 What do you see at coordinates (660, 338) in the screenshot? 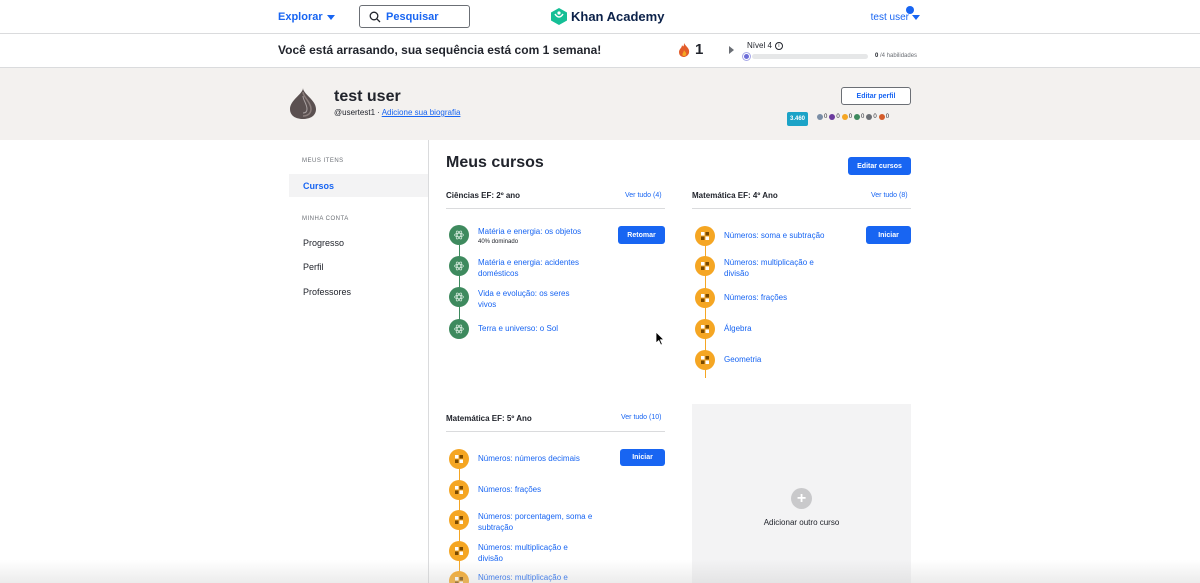
I see `mouse-cursor-icon` at bounding box center [660, 338].